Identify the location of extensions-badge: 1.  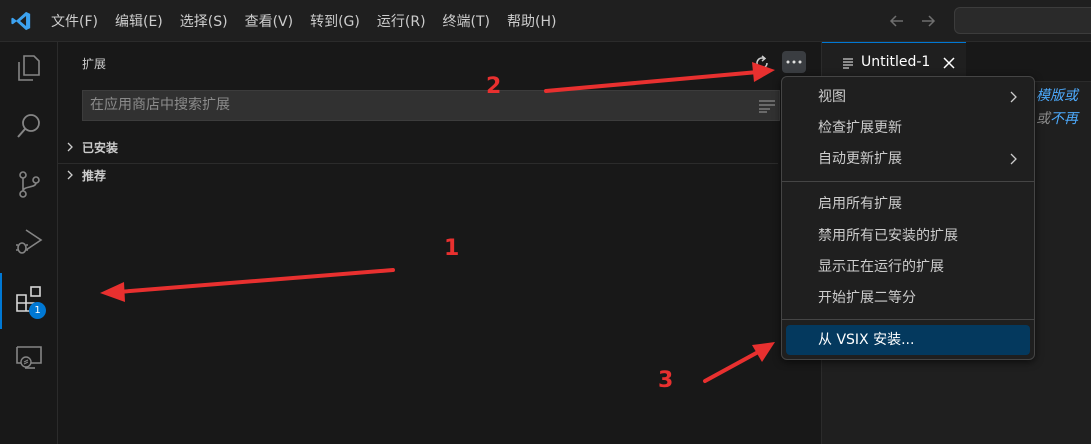
(37, 310).